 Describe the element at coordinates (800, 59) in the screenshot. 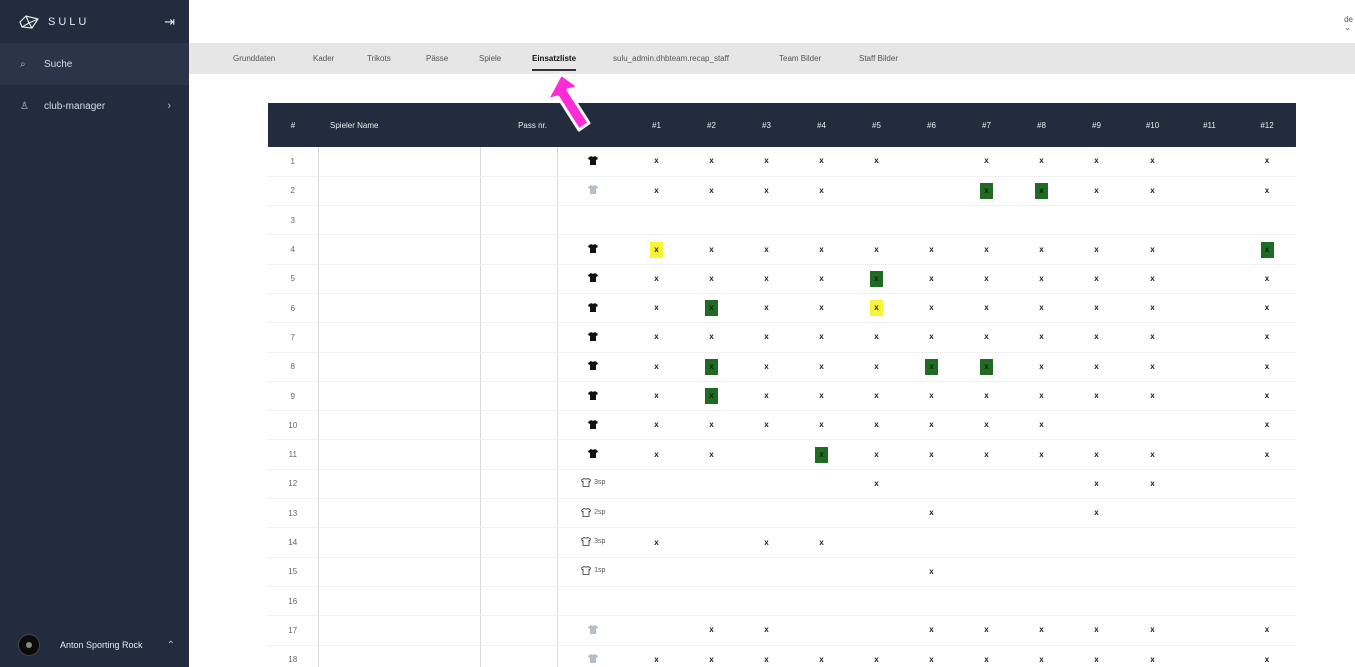

I see `tab-team-bilder: Team Bilder` at that location.